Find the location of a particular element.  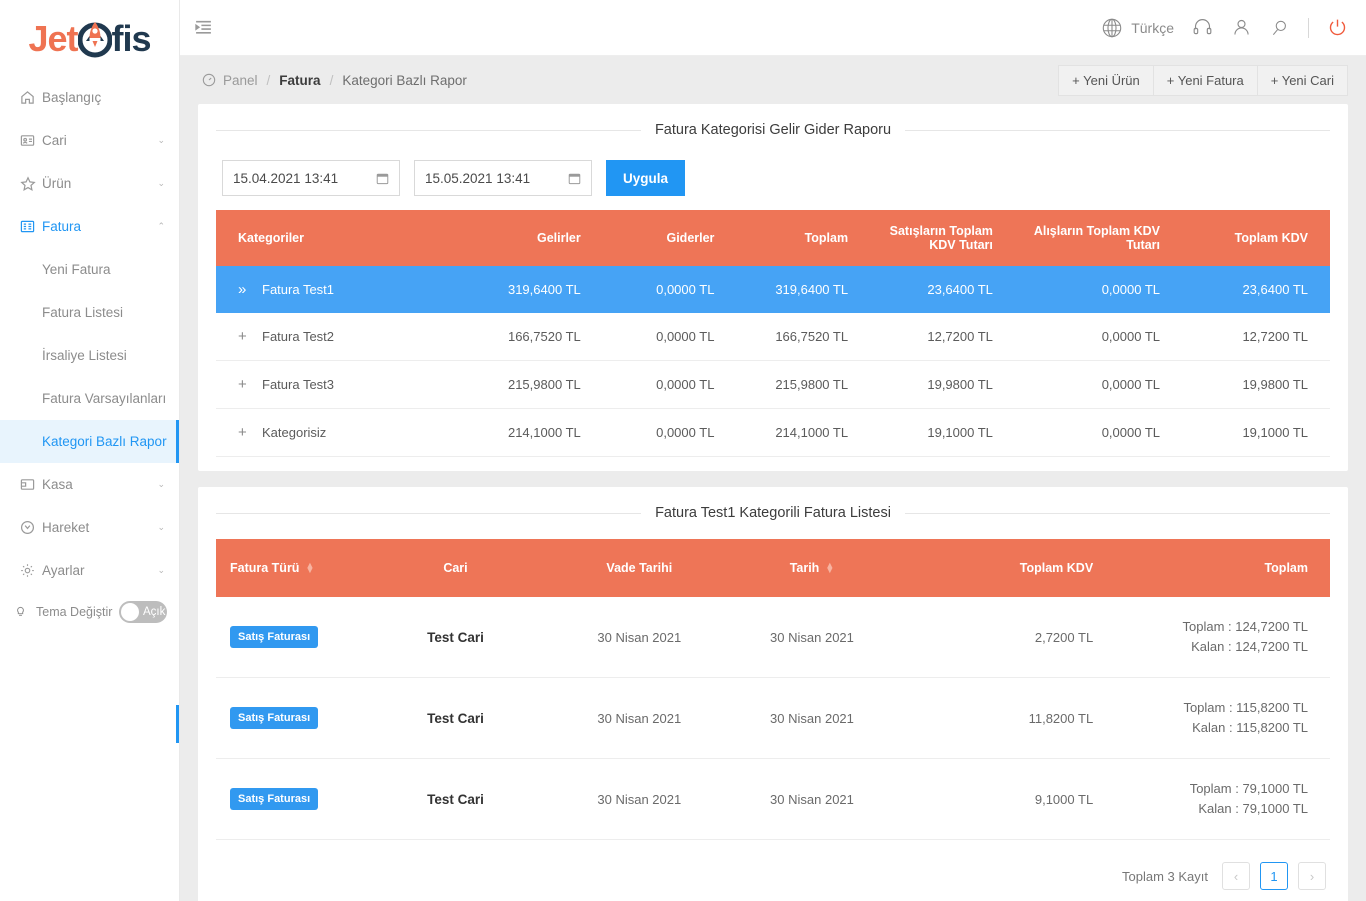

chevron-down-icon: ⌄ is located at coordinates (161, 484).